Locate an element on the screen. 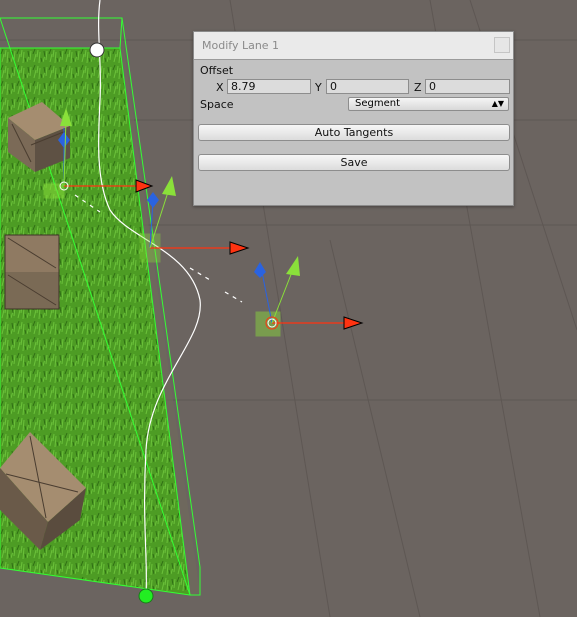 The height and width of the screenshot is (617, 577). dropdown-arrow-icon: ▲▼ is located at coordinates (497, 103).